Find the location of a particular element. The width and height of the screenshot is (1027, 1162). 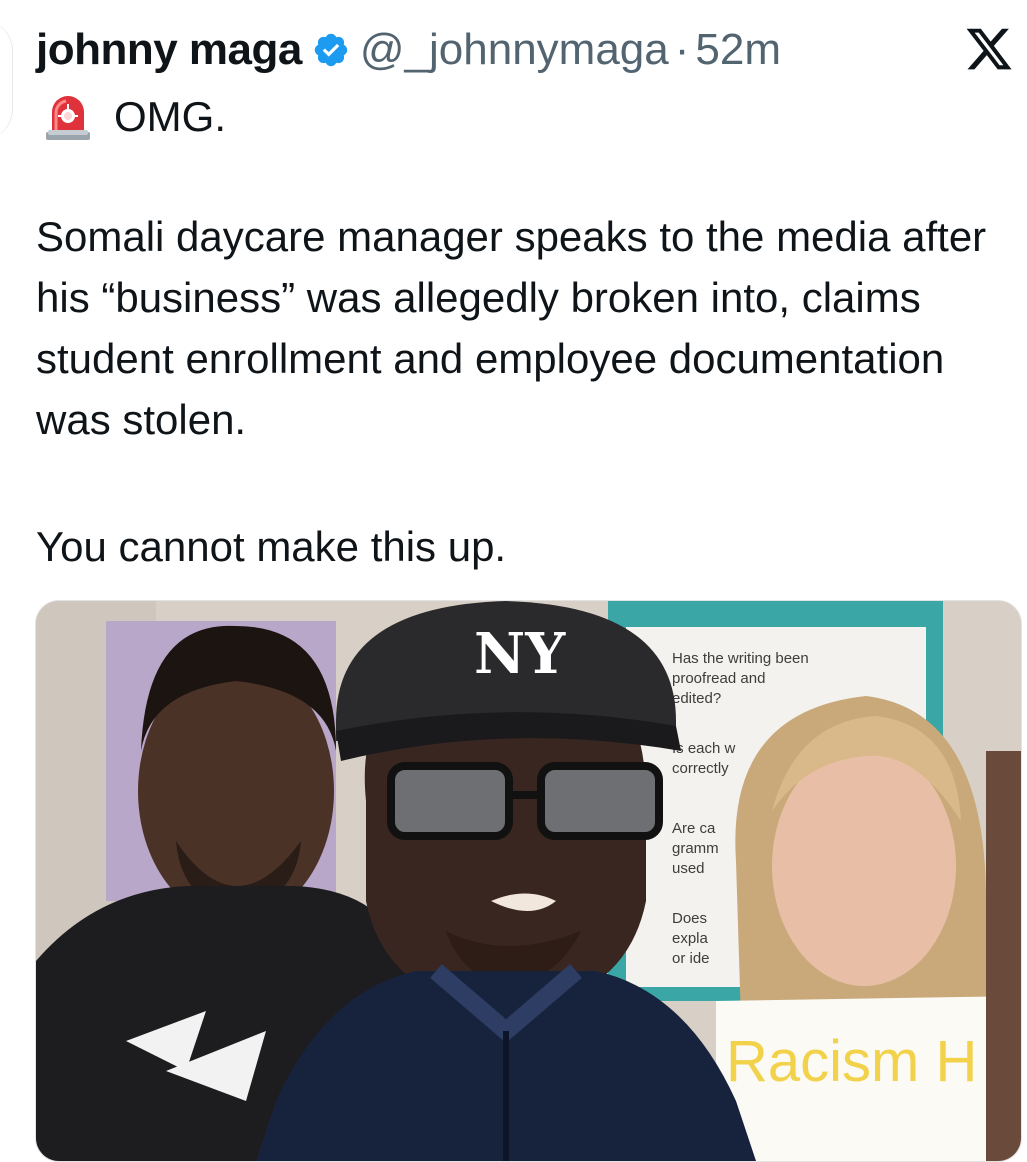

cap-logo: NY is located at coordinates (520, 654).